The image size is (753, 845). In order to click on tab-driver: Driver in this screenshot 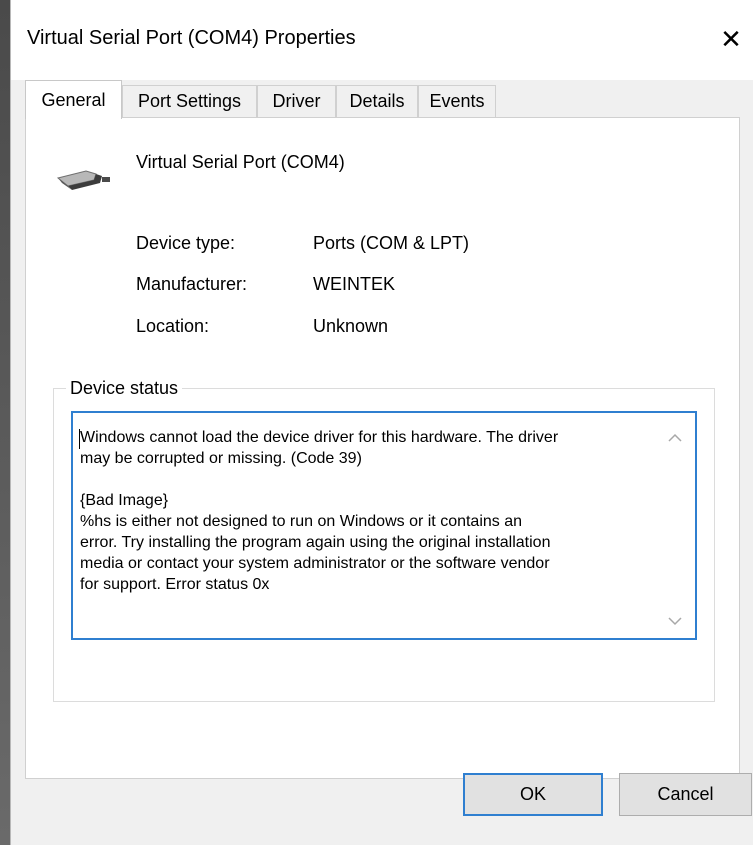, I will do `click(296, 101)`.